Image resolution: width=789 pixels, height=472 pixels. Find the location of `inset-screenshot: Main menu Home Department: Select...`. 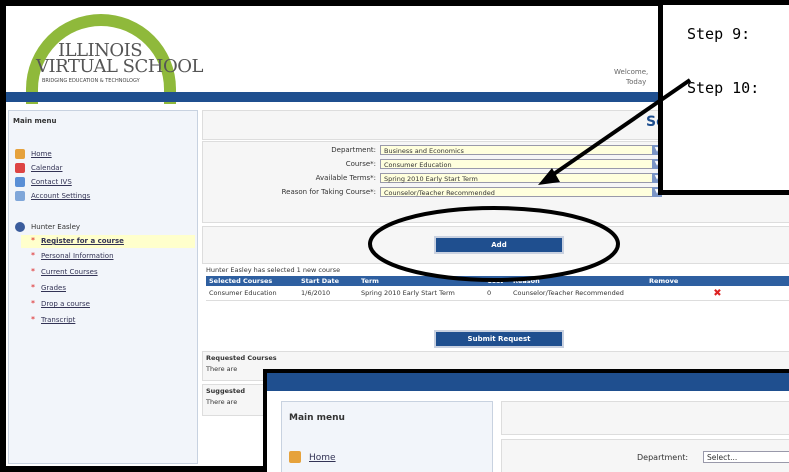

inset-screenshot: Main menu Home Department: Select... is located at coordinates (526, 420).